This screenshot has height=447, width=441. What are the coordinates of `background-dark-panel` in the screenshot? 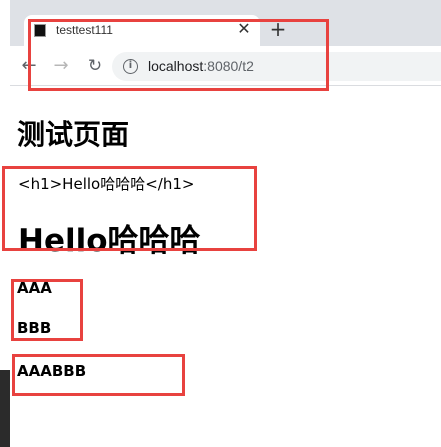 It's located at (5, 408).